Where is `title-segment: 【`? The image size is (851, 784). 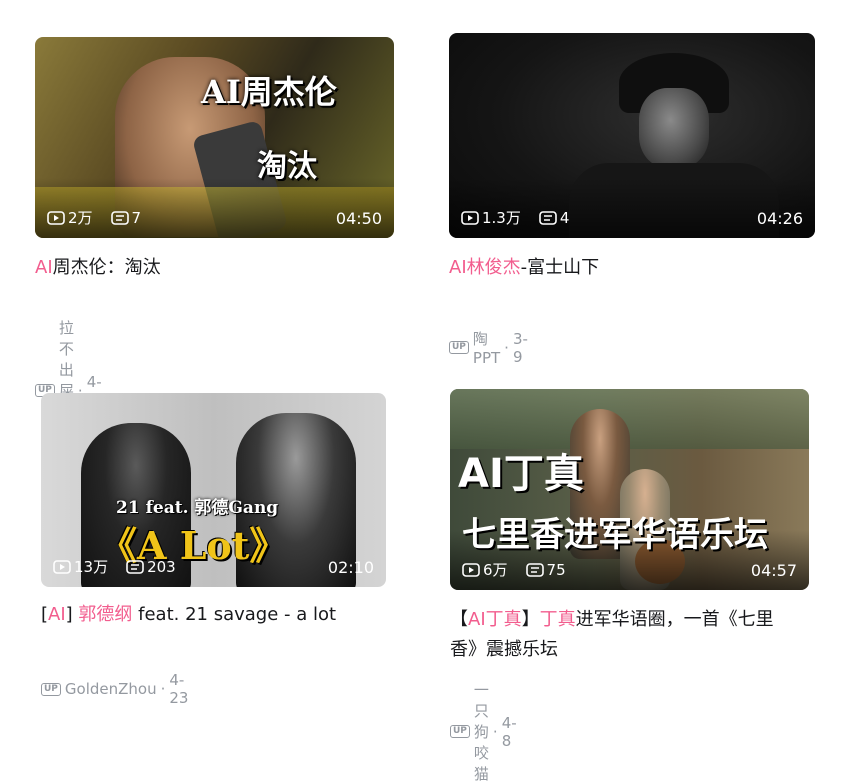 title-segment: 【 is located at coordinates (459, 619).